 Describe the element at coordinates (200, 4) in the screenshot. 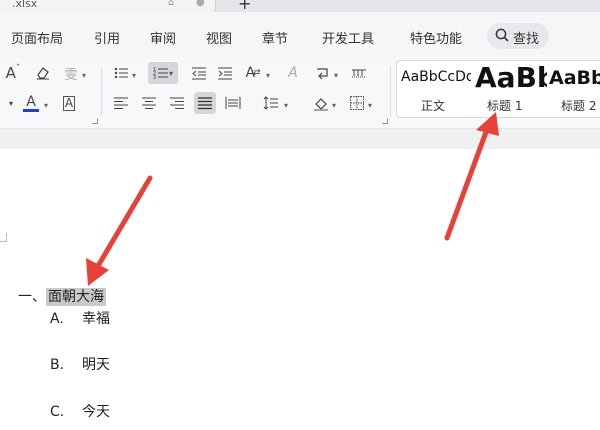

I see `close-icon: ●` at that location.